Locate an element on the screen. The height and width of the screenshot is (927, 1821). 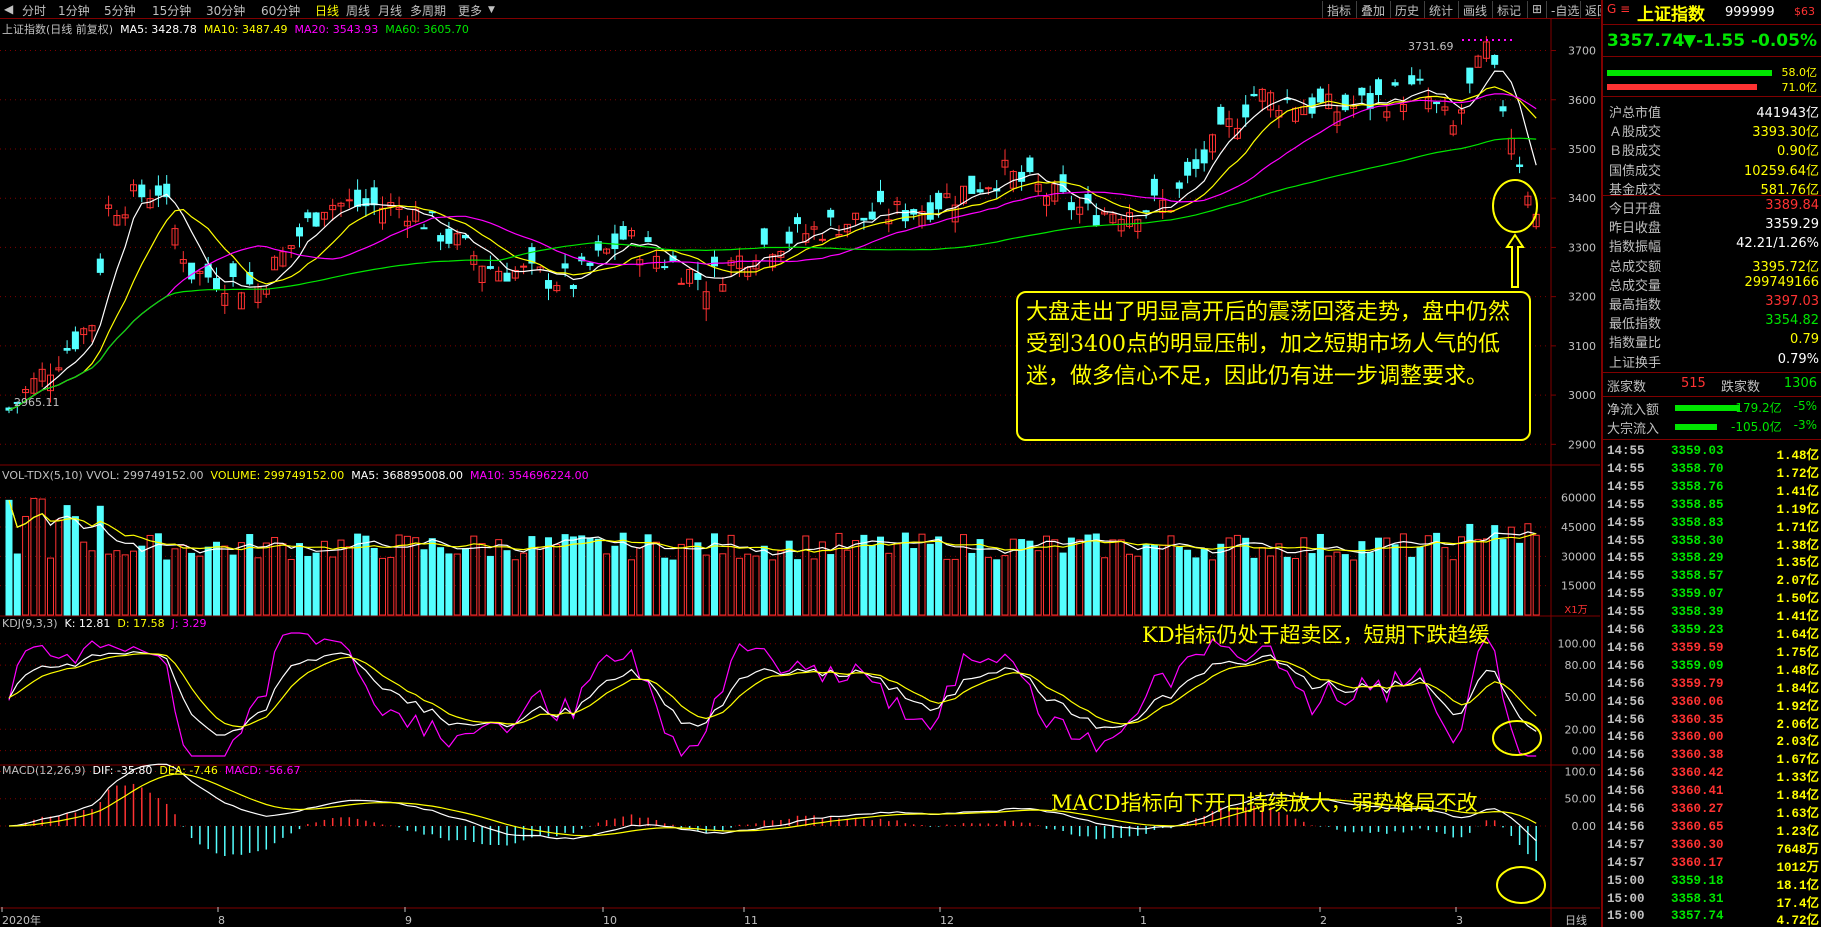
tick-row: 14:56 3359.59 1.75亿 is located at coordinates (1712, 650).